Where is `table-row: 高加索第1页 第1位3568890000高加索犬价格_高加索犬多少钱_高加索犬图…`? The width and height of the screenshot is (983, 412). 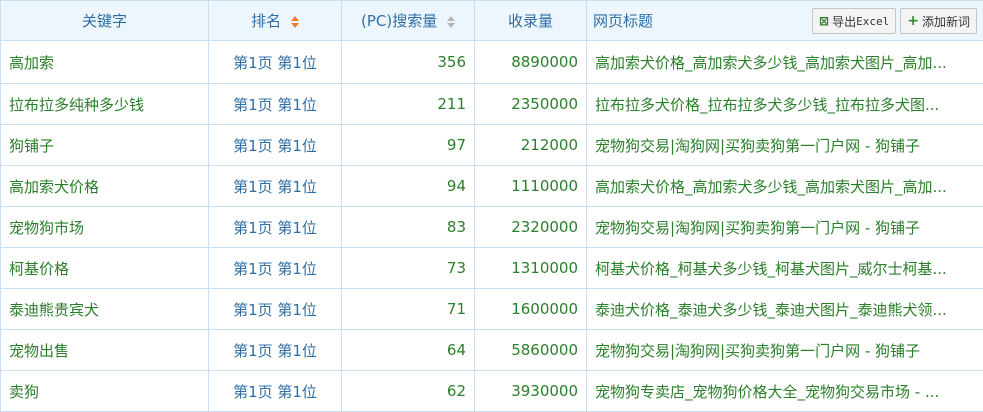
table-row: 高加索第1页 第1位3568890000高加索犬价格_高加索犬多少钱_高加索犬图… is located at coordinates (492, 62).